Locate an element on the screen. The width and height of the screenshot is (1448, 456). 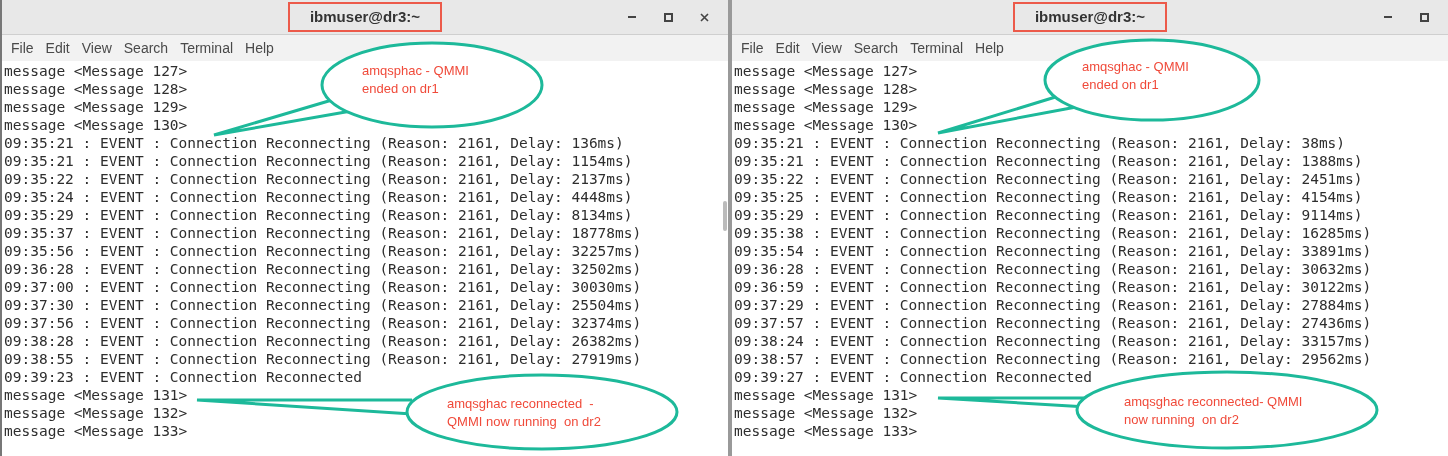
callout-text: amqsghac - QMMI ended on dr1 is located at coordinates (1135, 76).